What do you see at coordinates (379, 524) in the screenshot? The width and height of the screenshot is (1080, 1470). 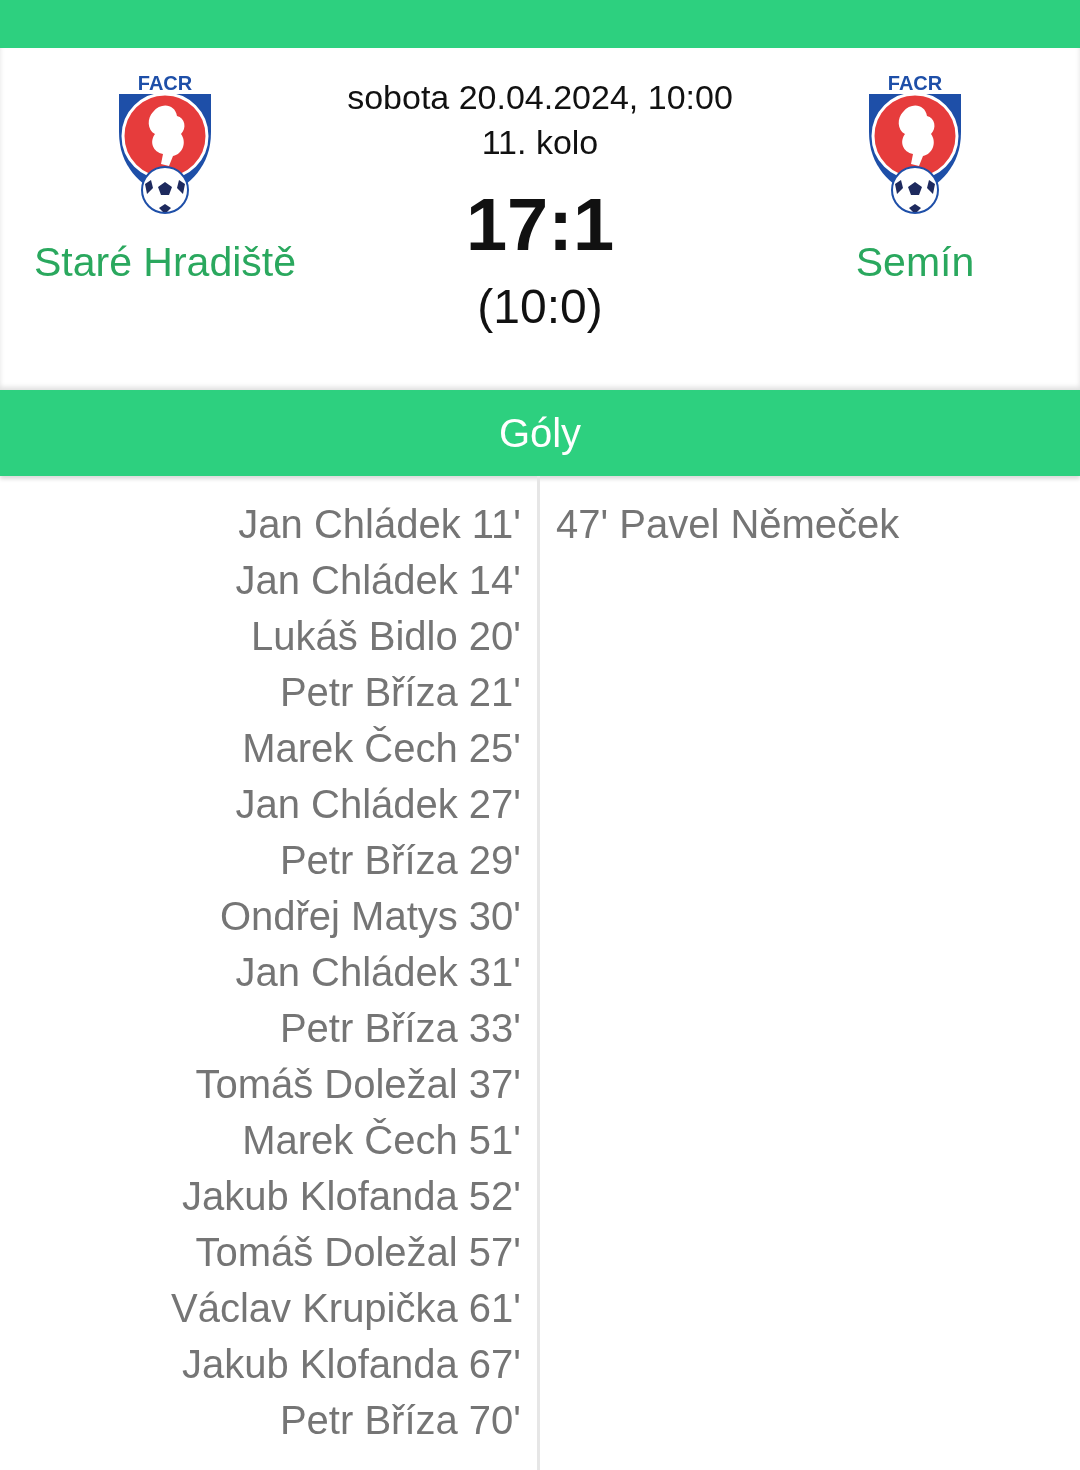 I see `goal-entry: Jan Chládek 11'` at bounding box center [379, 524].